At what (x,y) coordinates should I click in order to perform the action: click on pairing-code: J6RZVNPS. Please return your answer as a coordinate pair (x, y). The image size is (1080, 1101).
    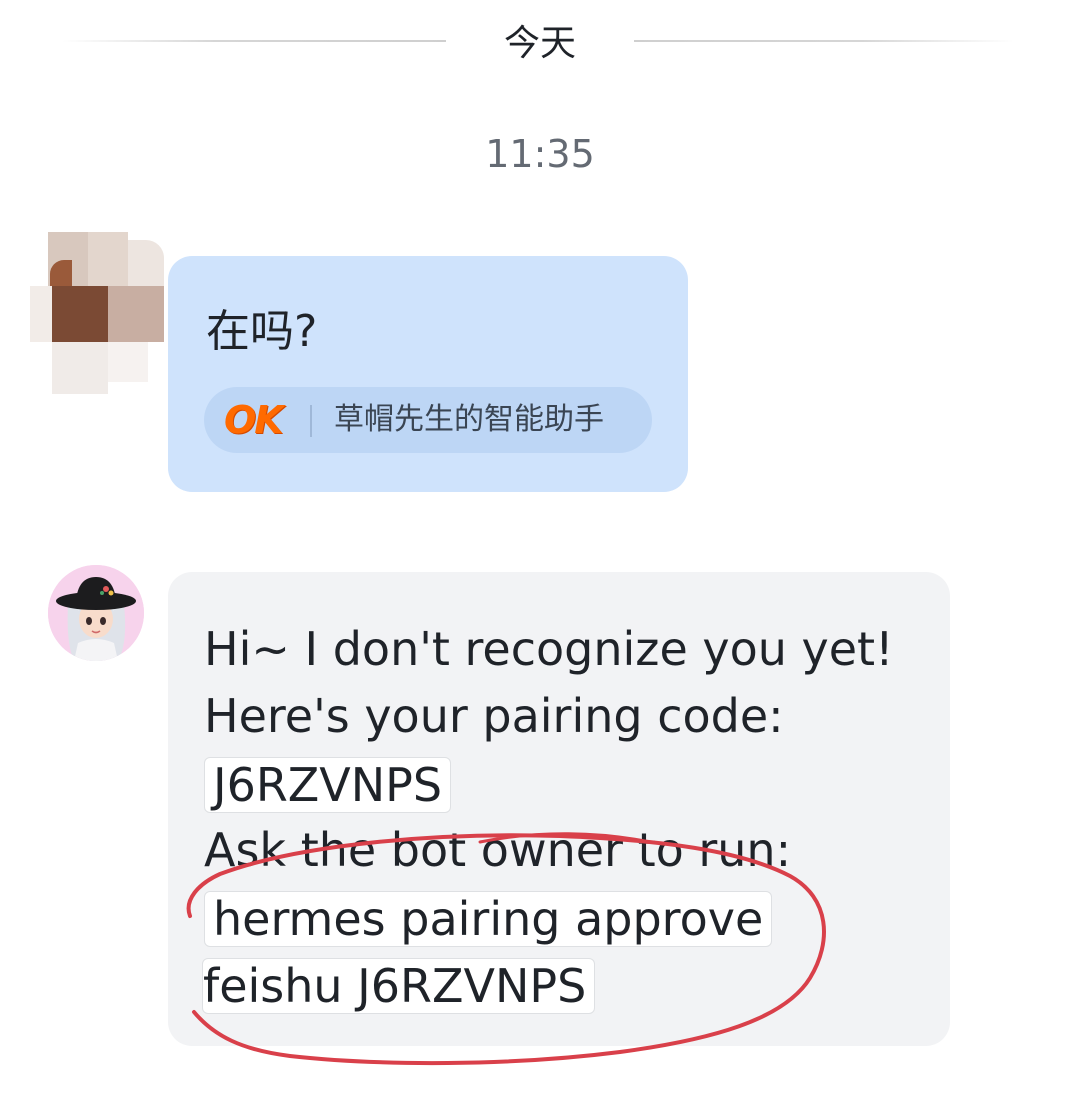
    Looking at the image, I should click on (328, 784).